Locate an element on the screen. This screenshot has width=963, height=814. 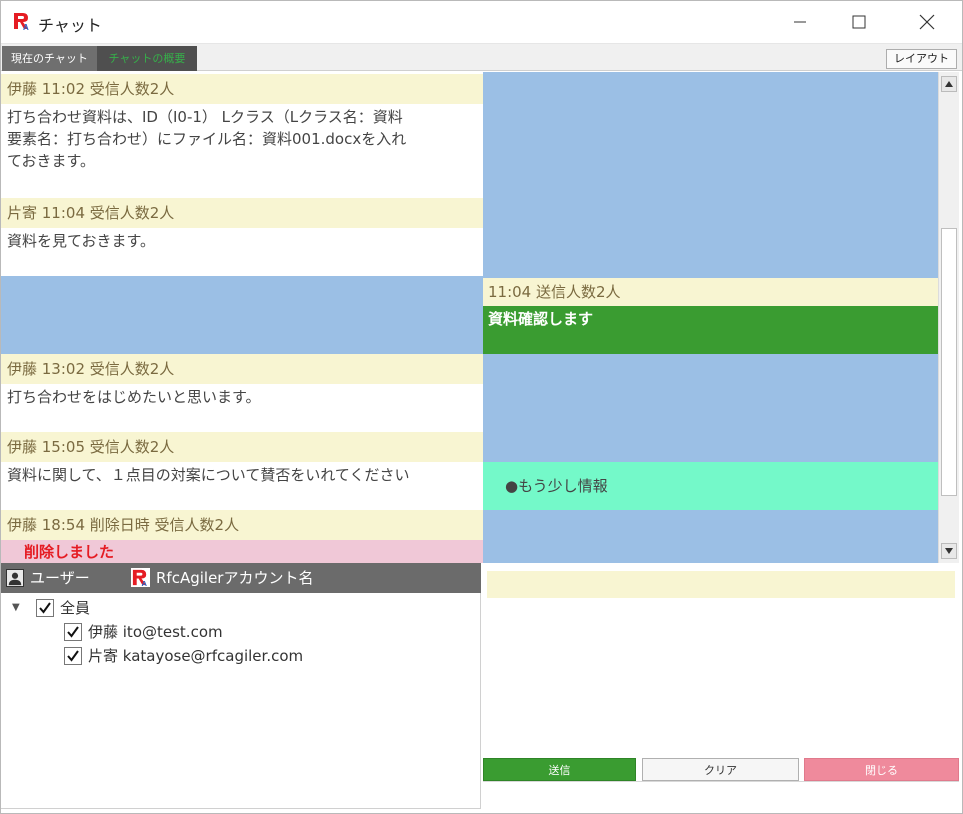
scroll-up-icon is located at coordinates (949, 84).